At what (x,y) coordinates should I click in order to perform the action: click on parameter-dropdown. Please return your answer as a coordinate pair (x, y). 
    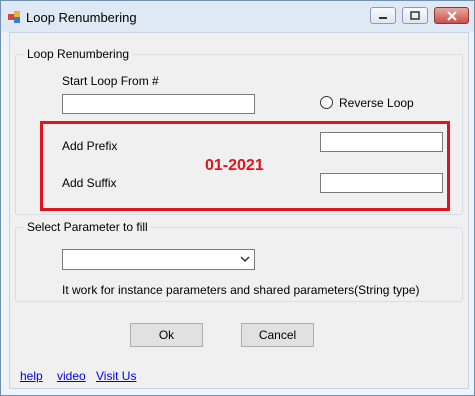
    Looking at the image, I should click on (158, 259).